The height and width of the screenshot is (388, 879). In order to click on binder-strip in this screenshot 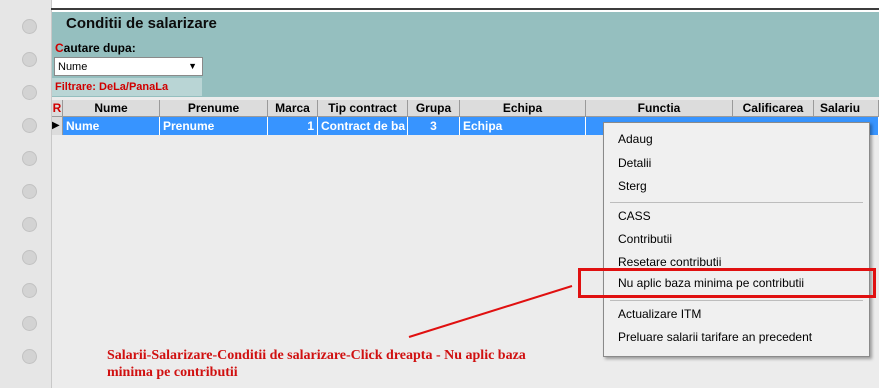, I will do `click(26, 194)`.